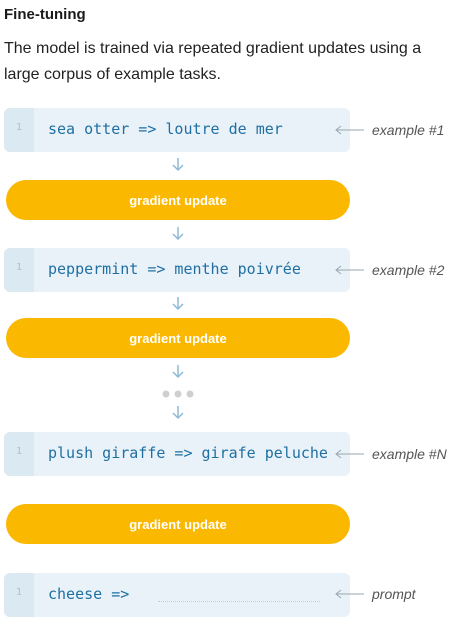  What do you see at coordinates (188, 453) in the screenshot?
I see `code-text: plush giraffe => girafe peluche` at bounding box center [188, 453].